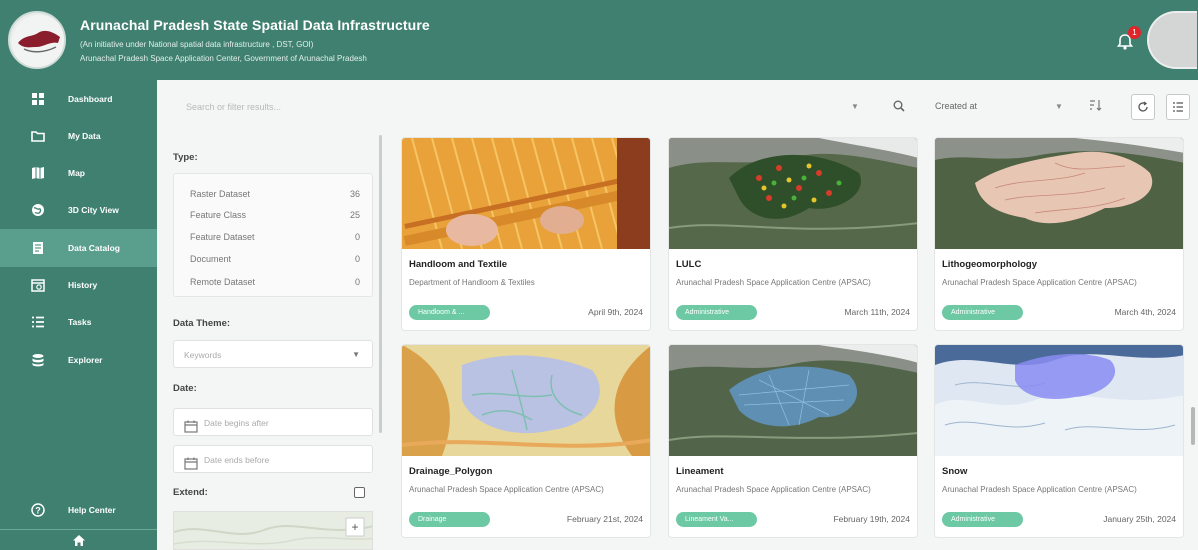 The width and height of the screenshot is (1198, 550). Describe the element at coordinates (356, 354) in the screenshot. I see `keywords-caret-icon: ▼` at that location.